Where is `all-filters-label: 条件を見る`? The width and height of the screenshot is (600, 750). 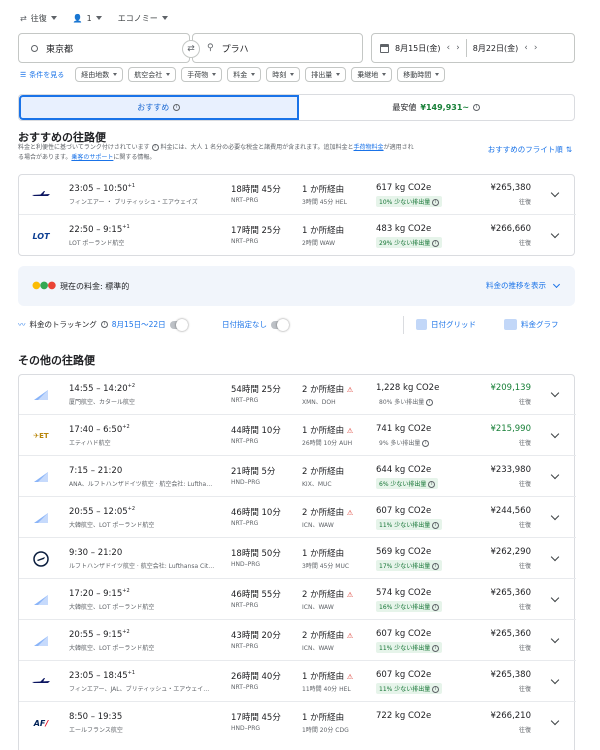 all-filters-label: 条件を見る is located at coordinates (47, 74).